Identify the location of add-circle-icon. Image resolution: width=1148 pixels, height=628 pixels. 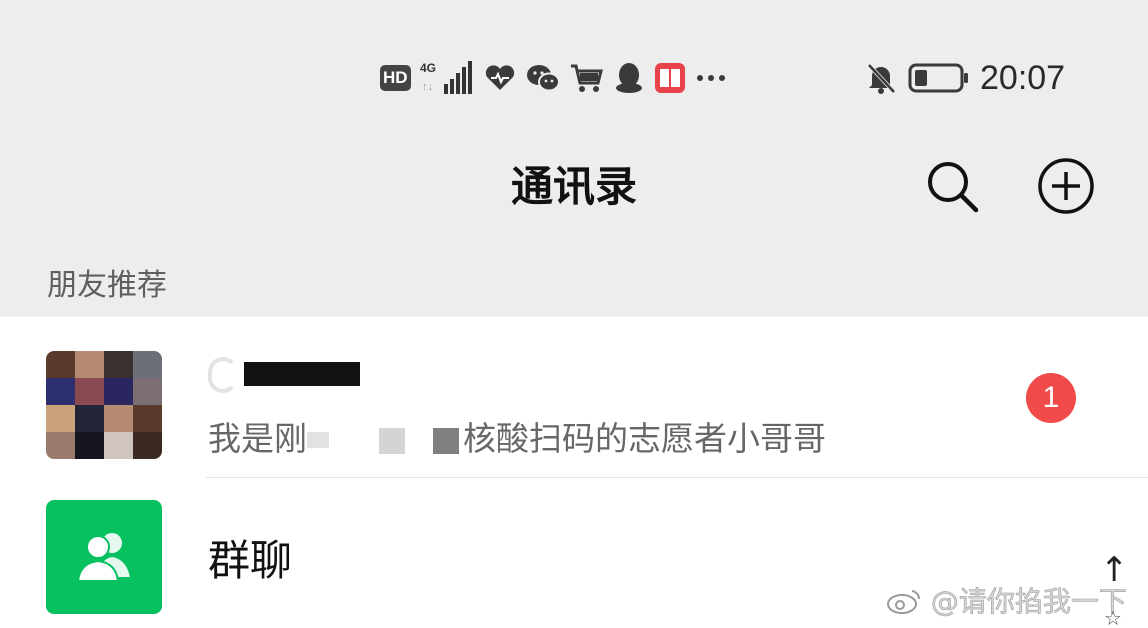
(1066, 186).